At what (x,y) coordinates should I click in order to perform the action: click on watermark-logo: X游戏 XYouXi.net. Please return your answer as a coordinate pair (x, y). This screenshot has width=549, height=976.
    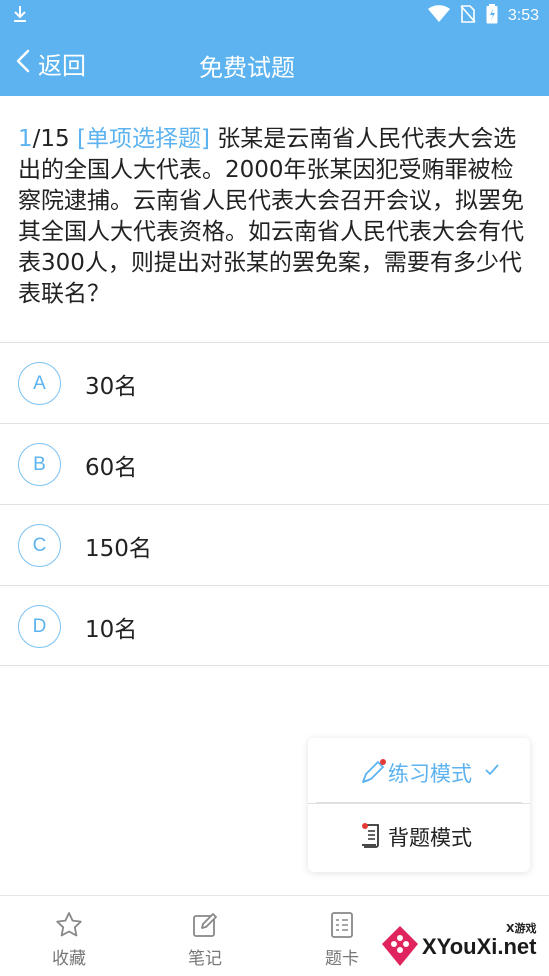
    Looking at the image, I should click on (462, 944).